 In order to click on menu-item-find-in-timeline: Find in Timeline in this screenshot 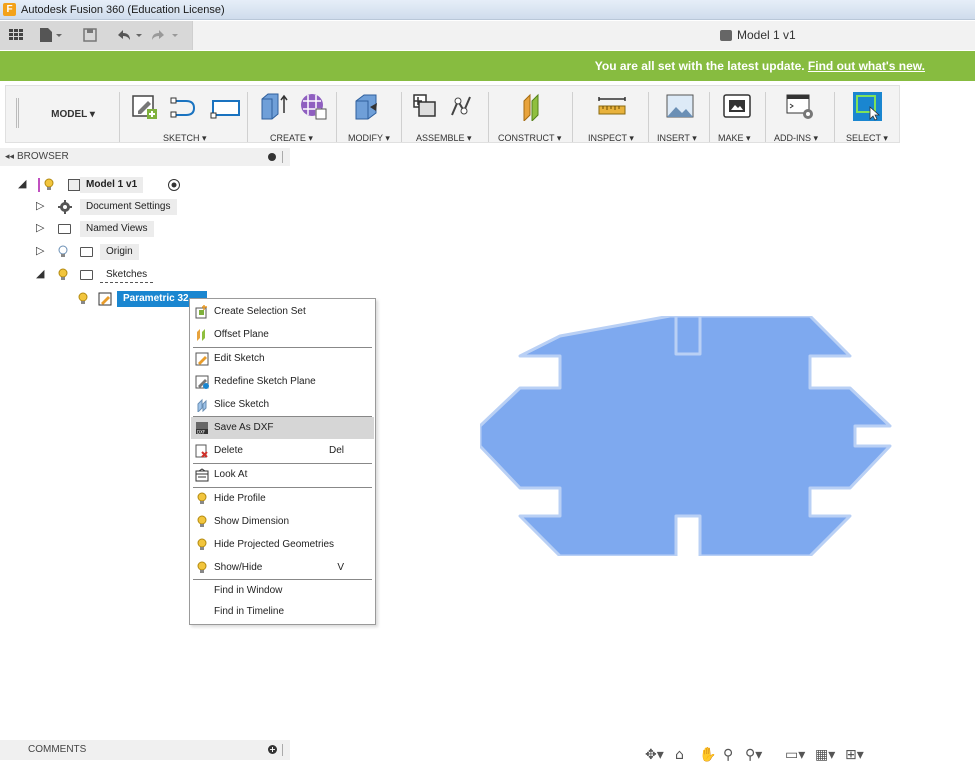, I will do `click(282, 612)`.